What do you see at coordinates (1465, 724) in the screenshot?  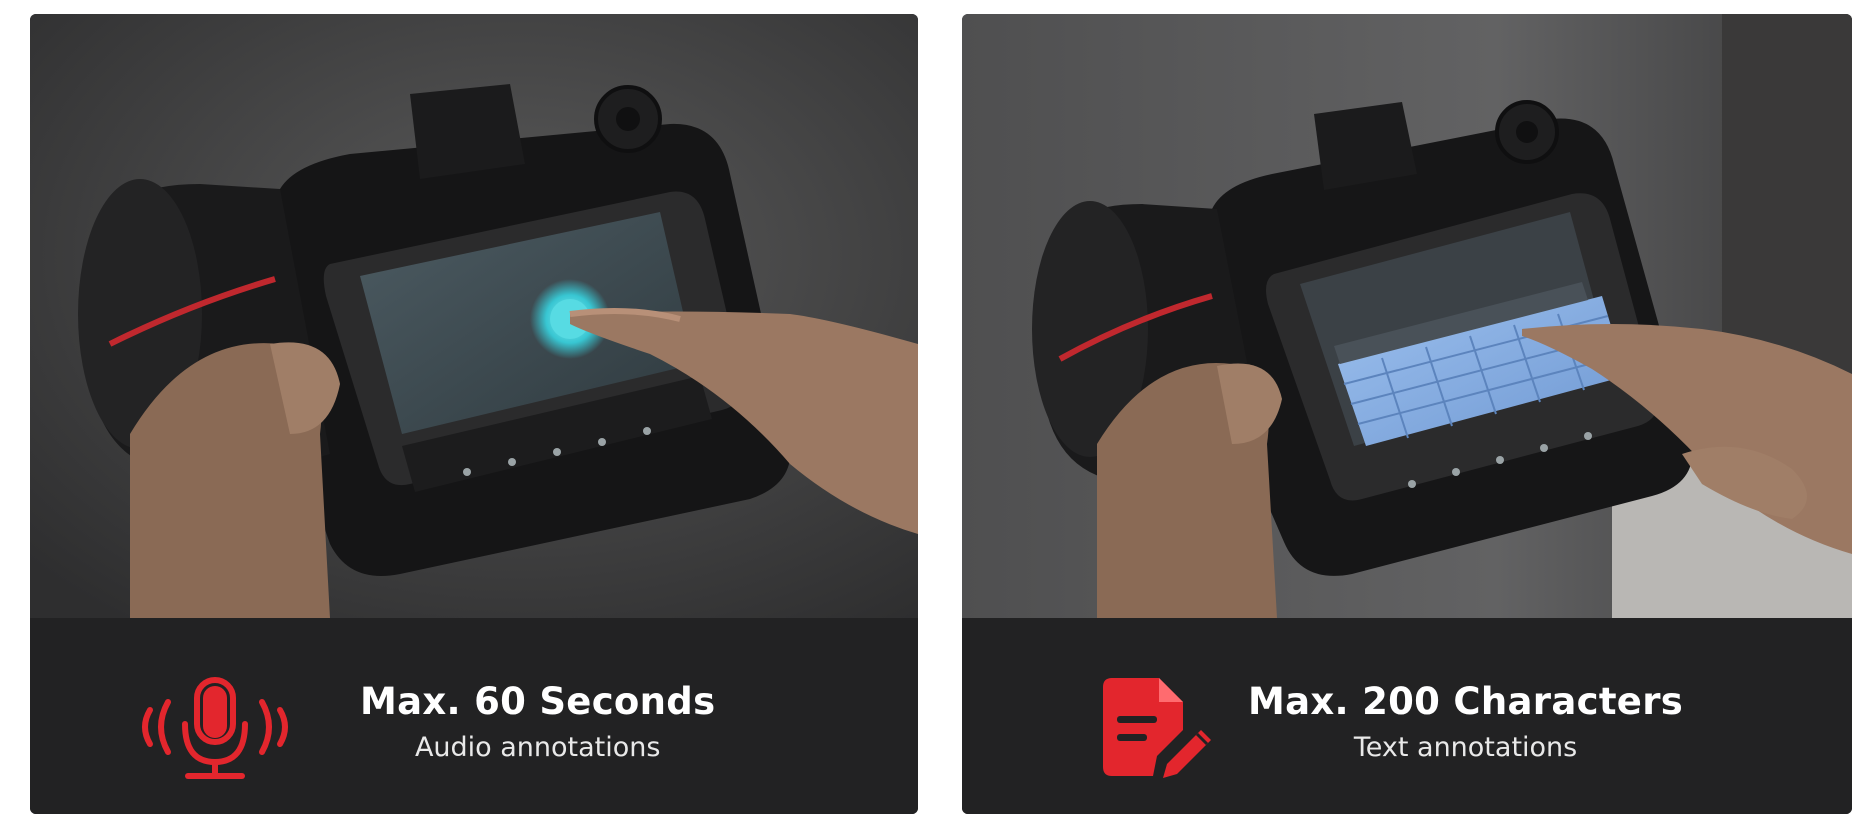 I see `text-caption-text: Max. 200 Characters Text annotations` at bounding box center [1465, 724].